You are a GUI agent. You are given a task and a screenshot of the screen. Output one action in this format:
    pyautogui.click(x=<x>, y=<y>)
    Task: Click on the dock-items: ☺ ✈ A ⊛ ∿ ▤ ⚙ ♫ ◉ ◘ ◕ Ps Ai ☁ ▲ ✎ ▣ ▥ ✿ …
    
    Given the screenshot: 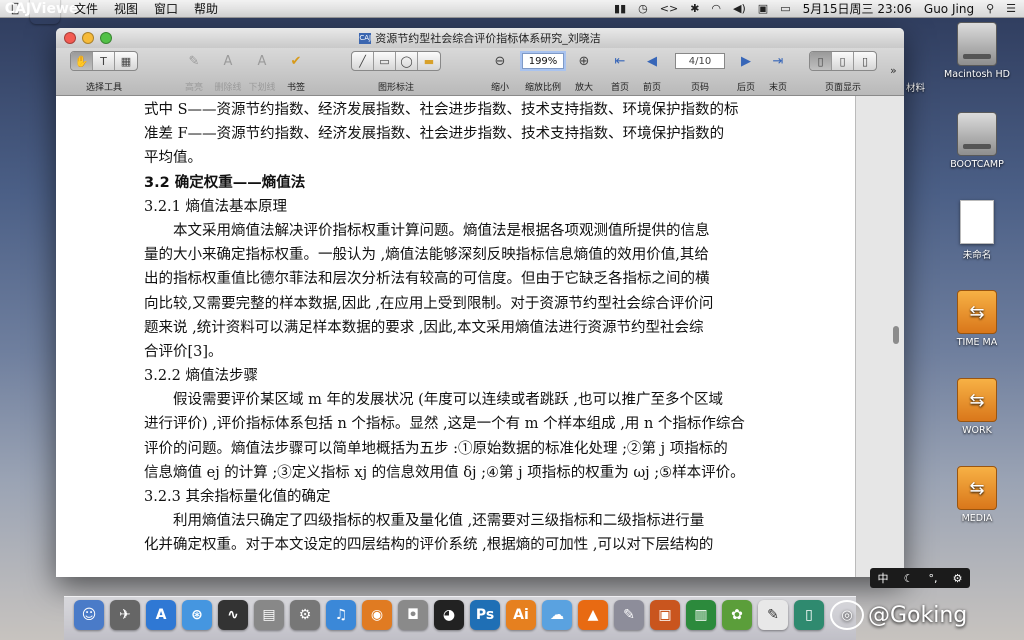 What is the action you would take?
    pyautogui.click(x=449, y=615)
    